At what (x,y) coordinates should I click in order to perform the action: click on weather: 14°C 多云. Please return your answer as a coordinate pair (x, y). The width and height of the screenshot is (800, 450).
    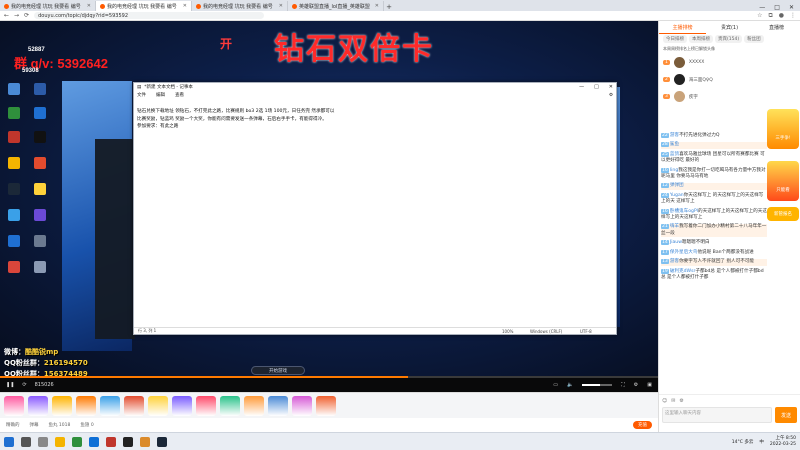
    Looking at the image, I should click on (743, 442).